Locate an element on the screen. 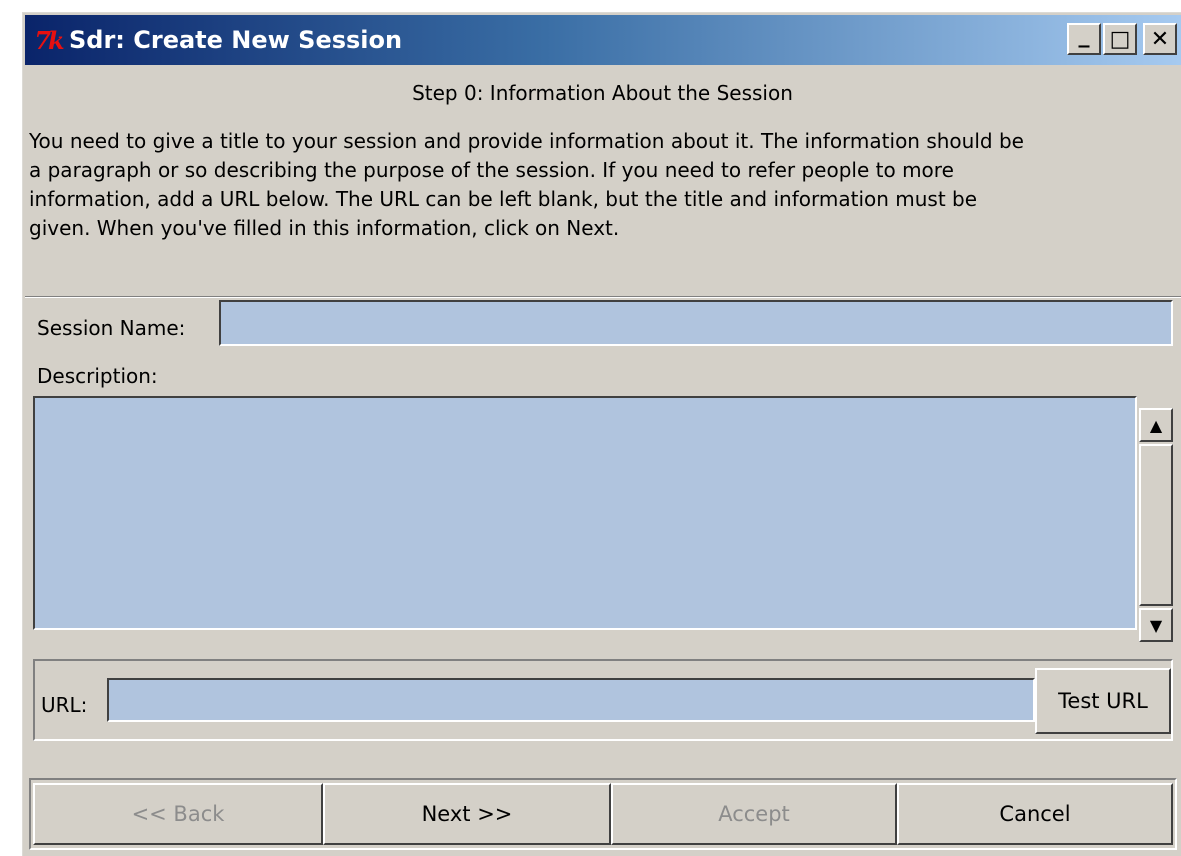 The height and width of the screenshot is (856, 1181). close-button: ✕ is located at coordinates (1160, 39).